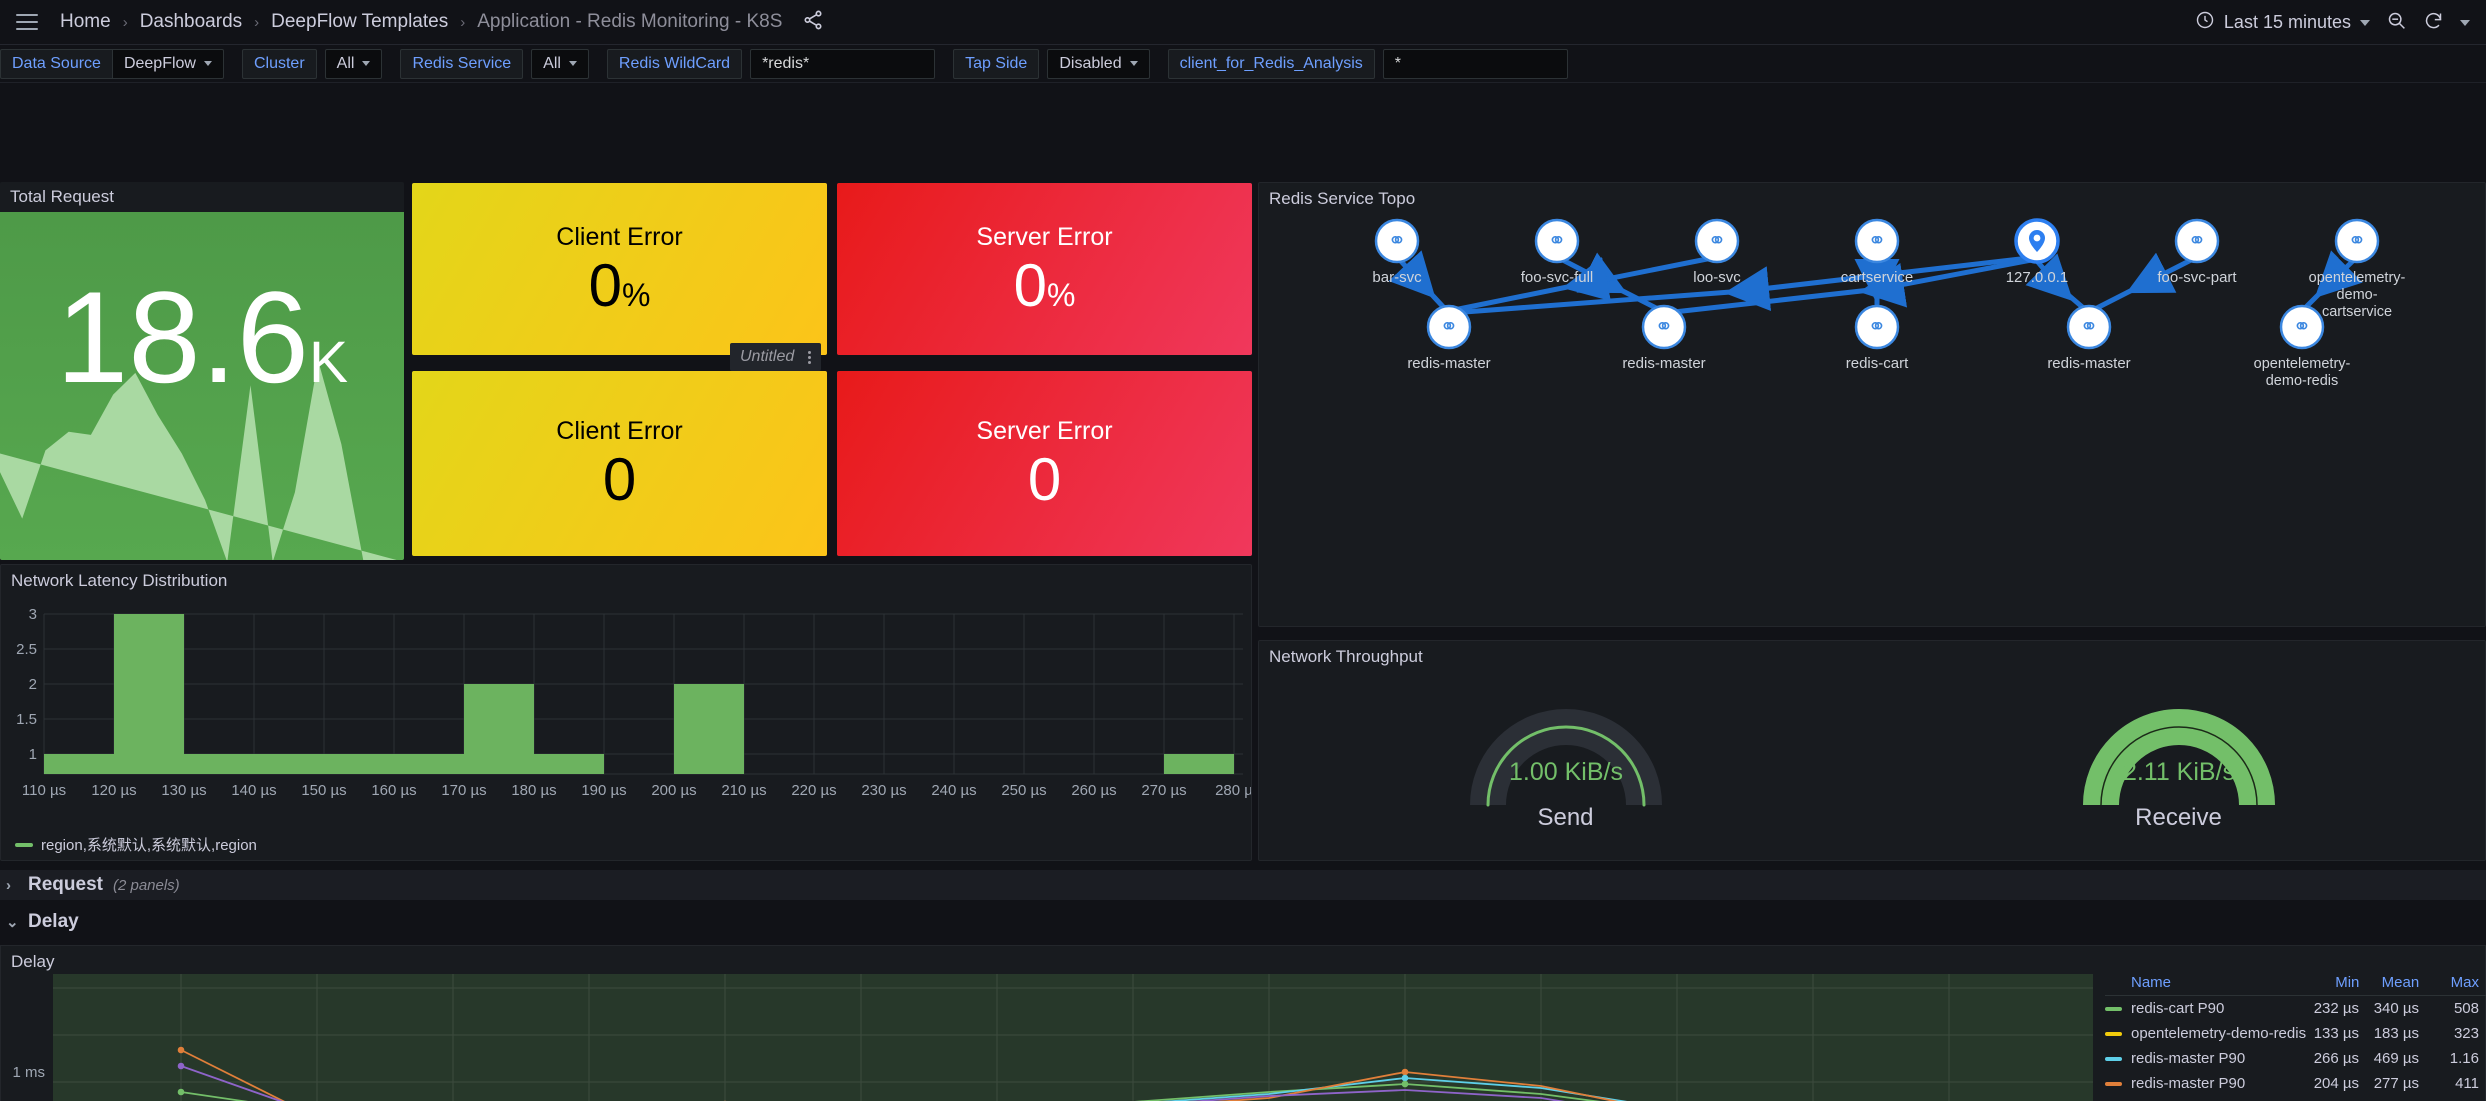 The image size is (2486, 1101). Describe the element at coordinates (1877, 338) in the screenshot. I see `topo-node-redis-cart: ⚭ redis-cart` at that location.